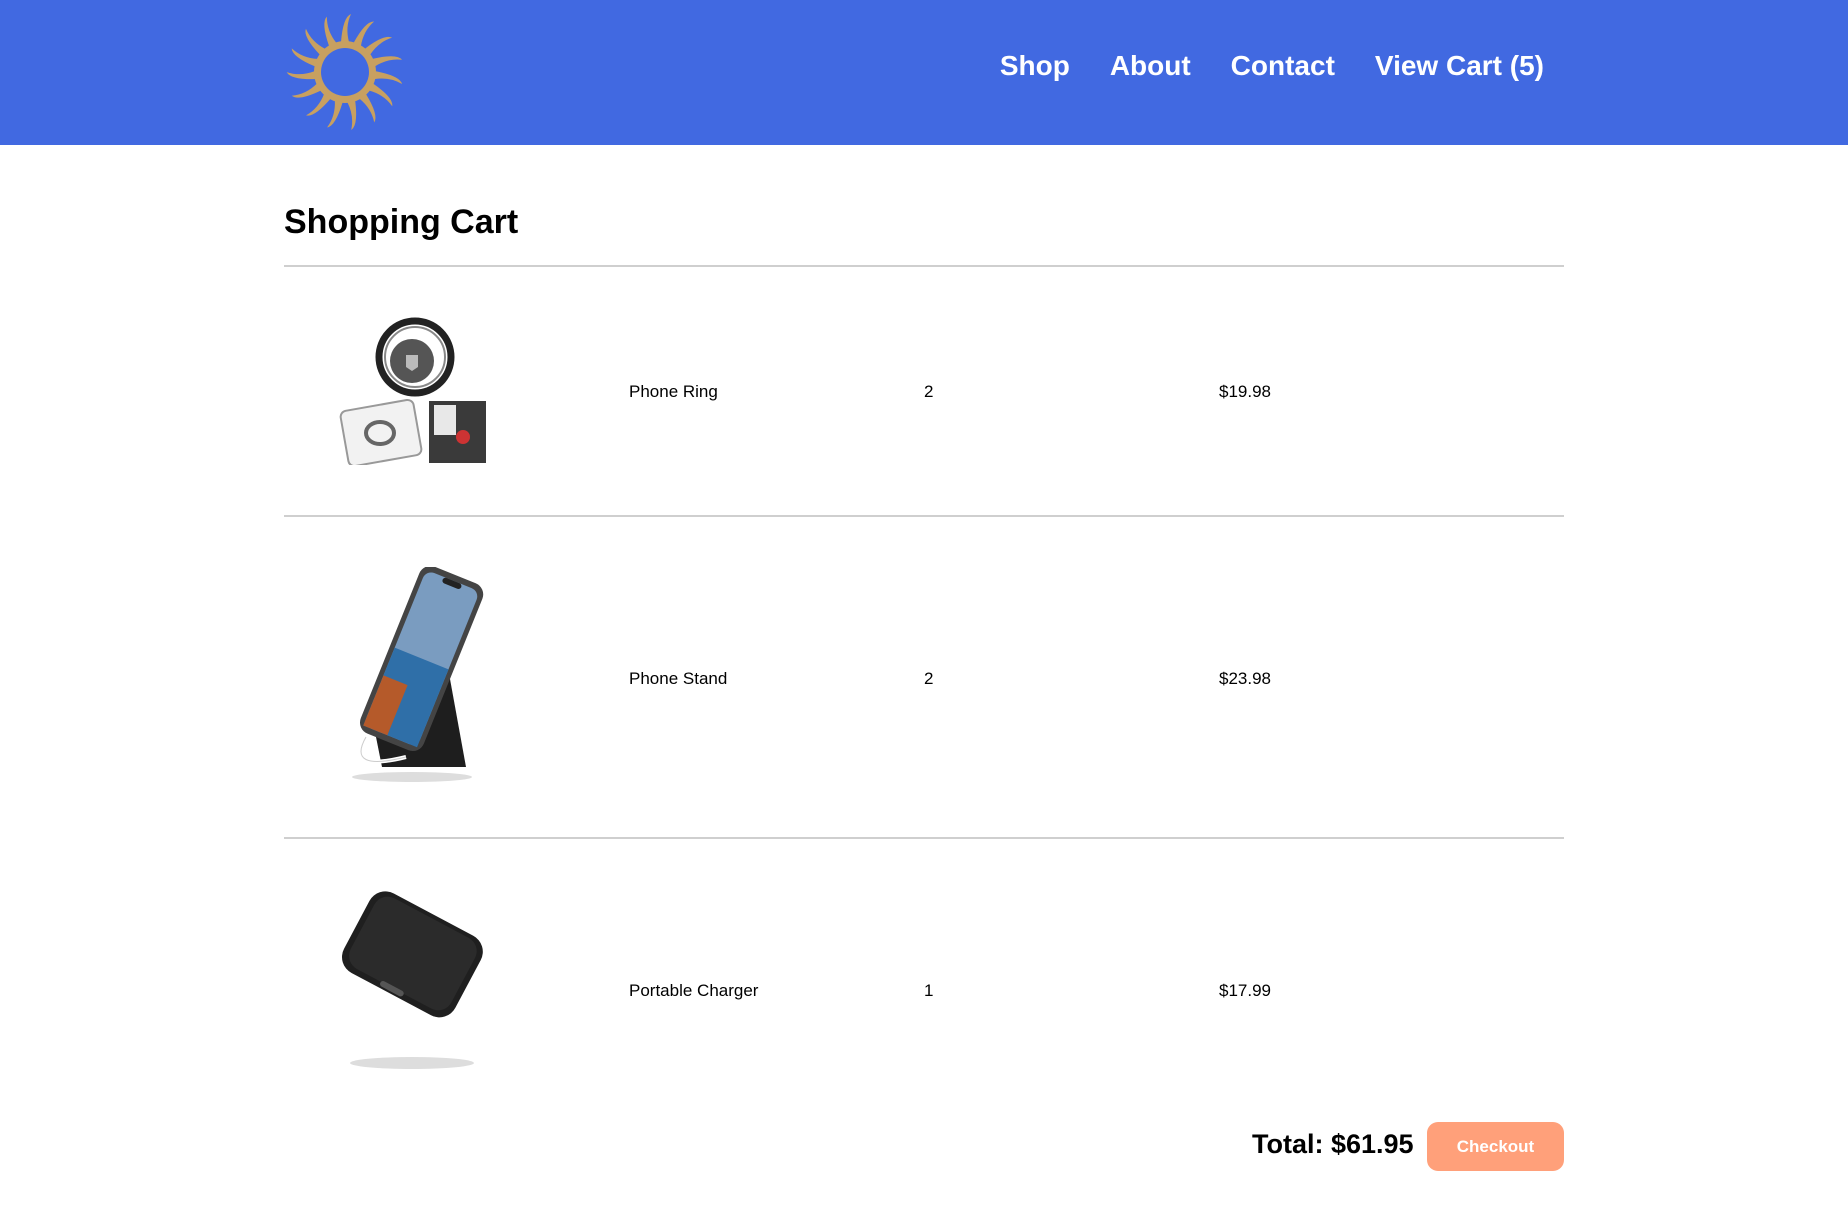 This screenshot has width=1848, height=1206. I want to click on nav-view-cart-link: View Cart (5), so click(1459, 66).